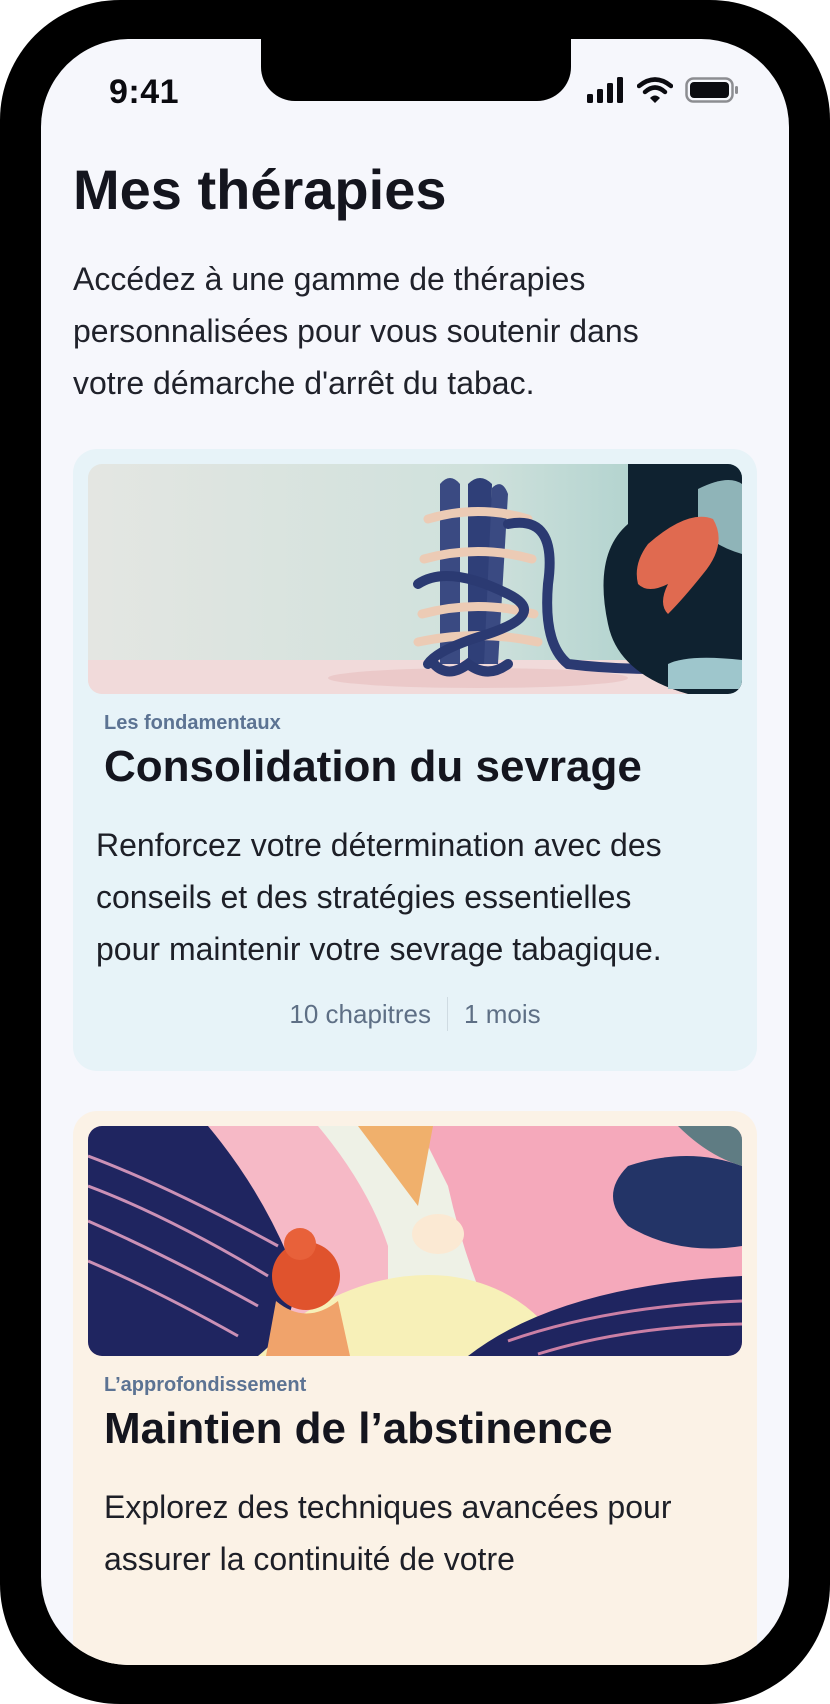 The image size is (830, 1704). I want to click on battery-icon, so click(711, 90).